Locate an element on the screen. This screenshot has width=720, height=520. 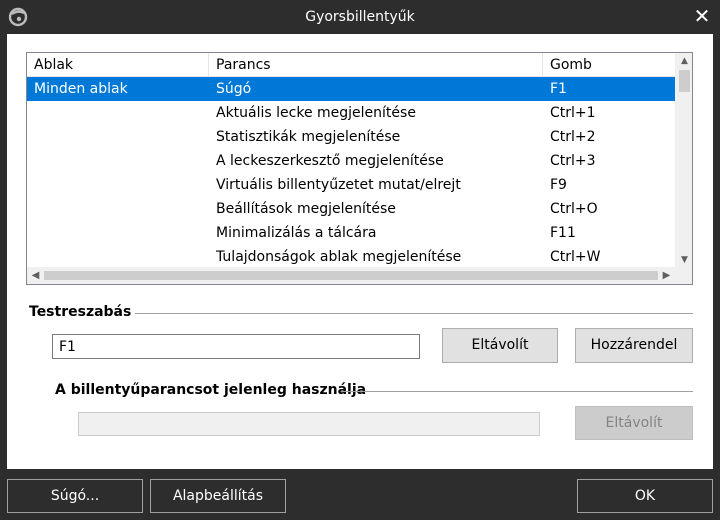
remove-in-use-button: Eltávolít is located at coordinates (634, 423).